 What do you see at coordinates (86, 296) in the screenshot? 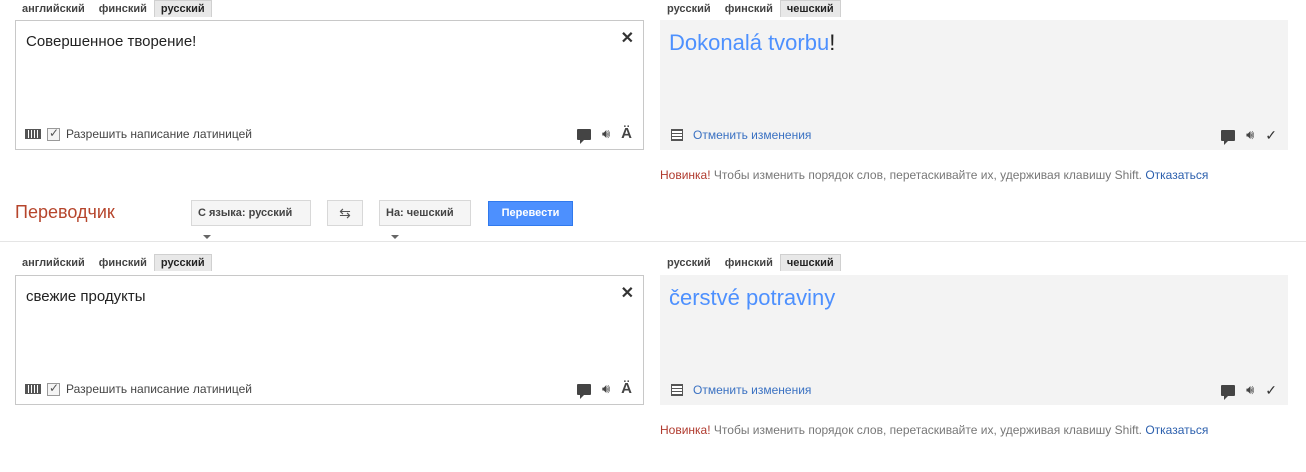
I see `source-text: свежие продукты` at bounding box center [86, 296].